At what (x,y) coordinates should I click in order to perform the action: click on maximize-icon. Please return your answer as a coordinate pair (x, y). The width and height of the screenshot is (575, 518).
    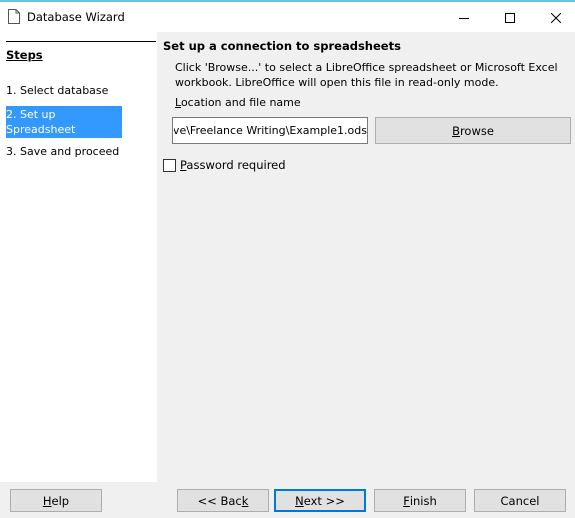
    Looking at the image, I should click on (510, 18).